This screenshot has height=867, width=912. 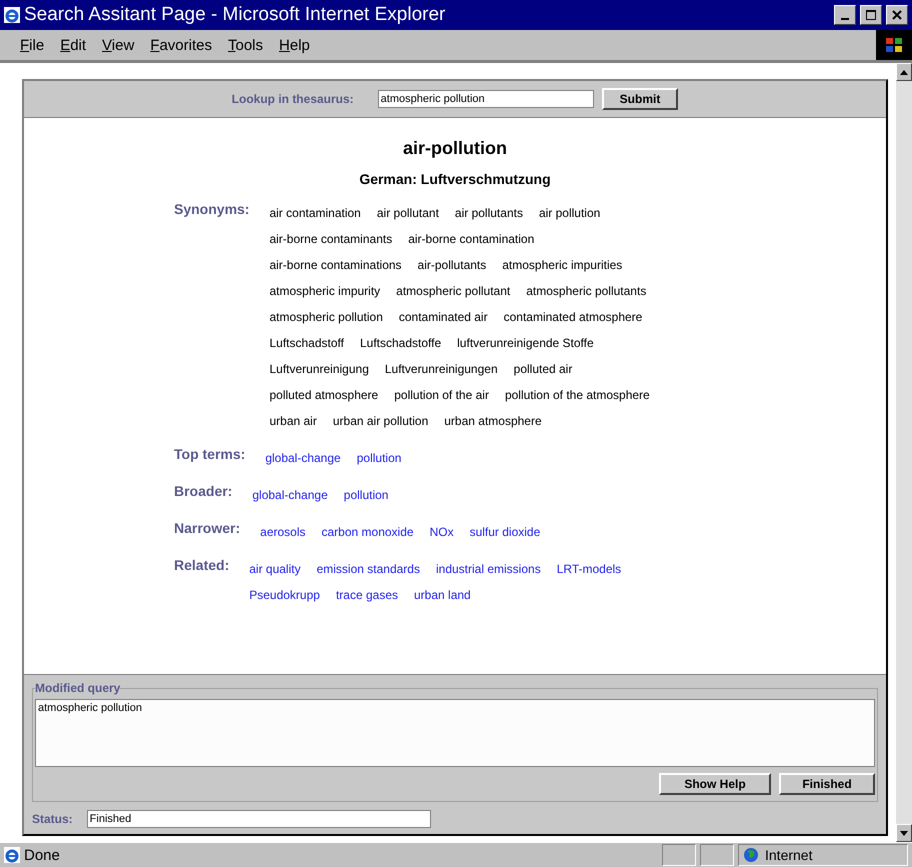 What do you see at coordinates (562, 265) in the screenshot?
I see `synonym-term: atmospheric impurities` at bounding box center [562, 265].